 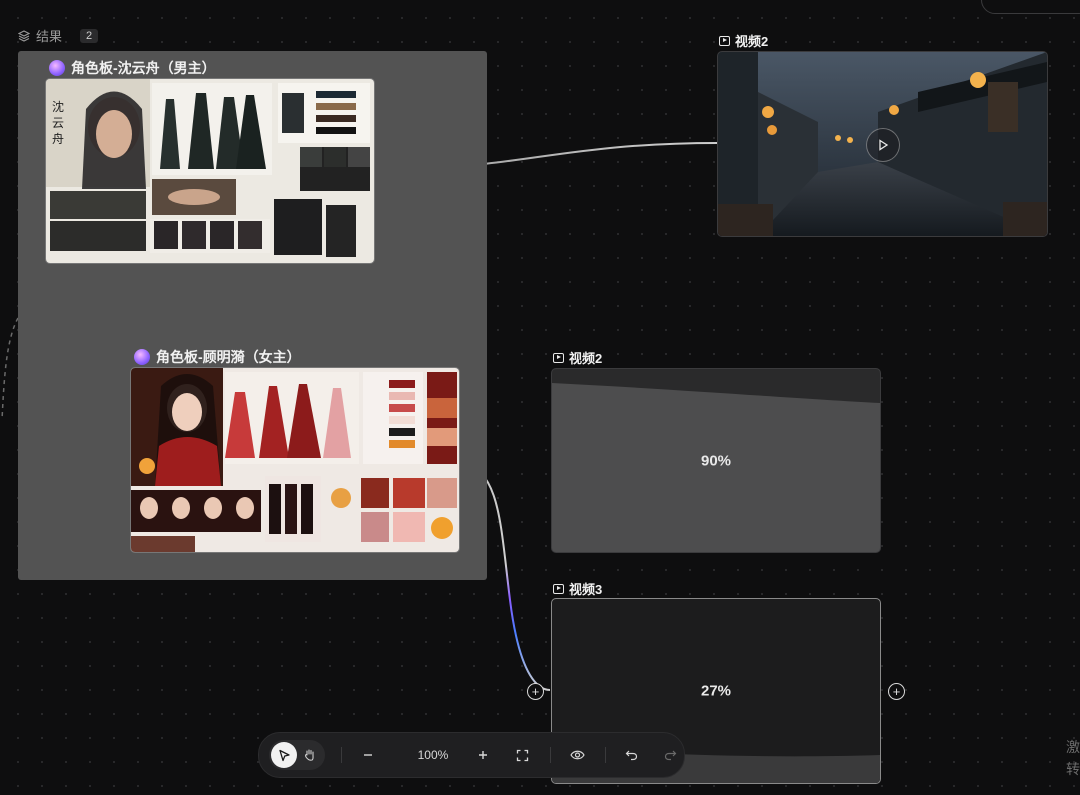 What do you see at coordinates (535, 691) in the screenshot?
I see `add-input-port-button: +` at bounding box center [535, 691].